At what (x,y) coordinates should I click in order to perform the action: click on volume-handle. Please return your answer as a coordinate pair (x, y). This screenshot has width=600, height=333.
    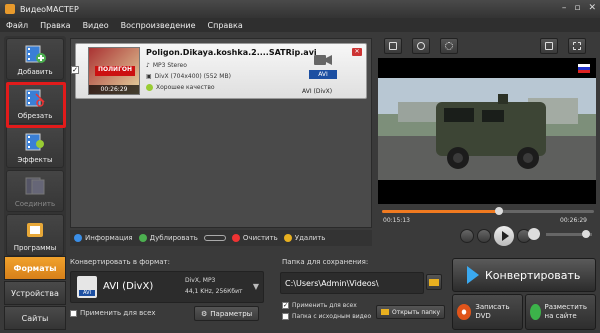
    Looking at the image, I should click on (586, 234).